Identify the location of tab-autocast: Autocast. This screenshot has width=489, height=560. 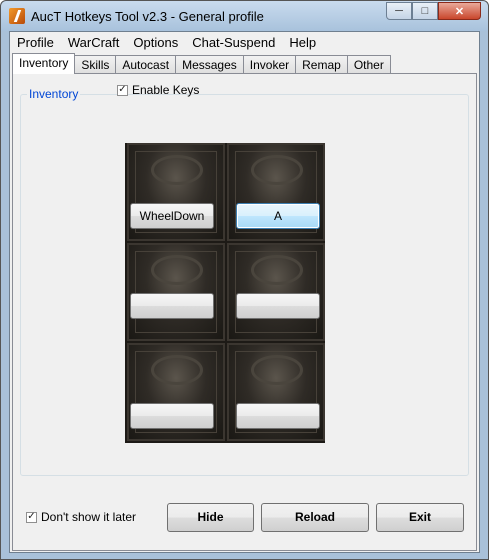
(146, 64).